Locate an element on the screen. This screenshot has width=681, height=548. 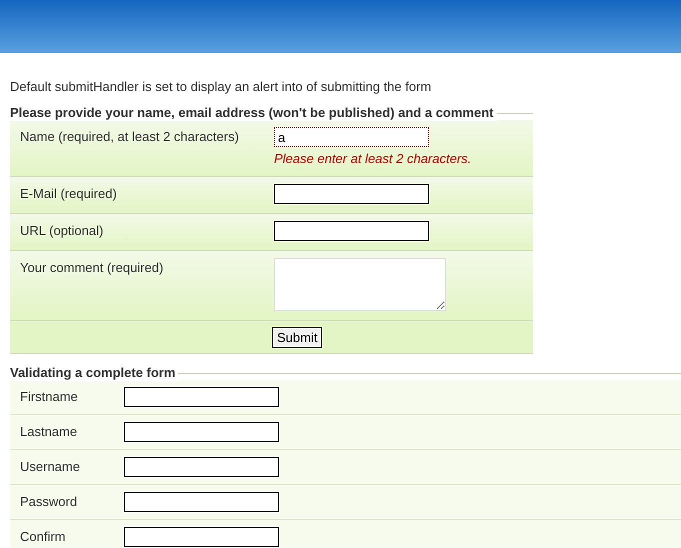
field-label: Username is located at coordinates (50, 467).